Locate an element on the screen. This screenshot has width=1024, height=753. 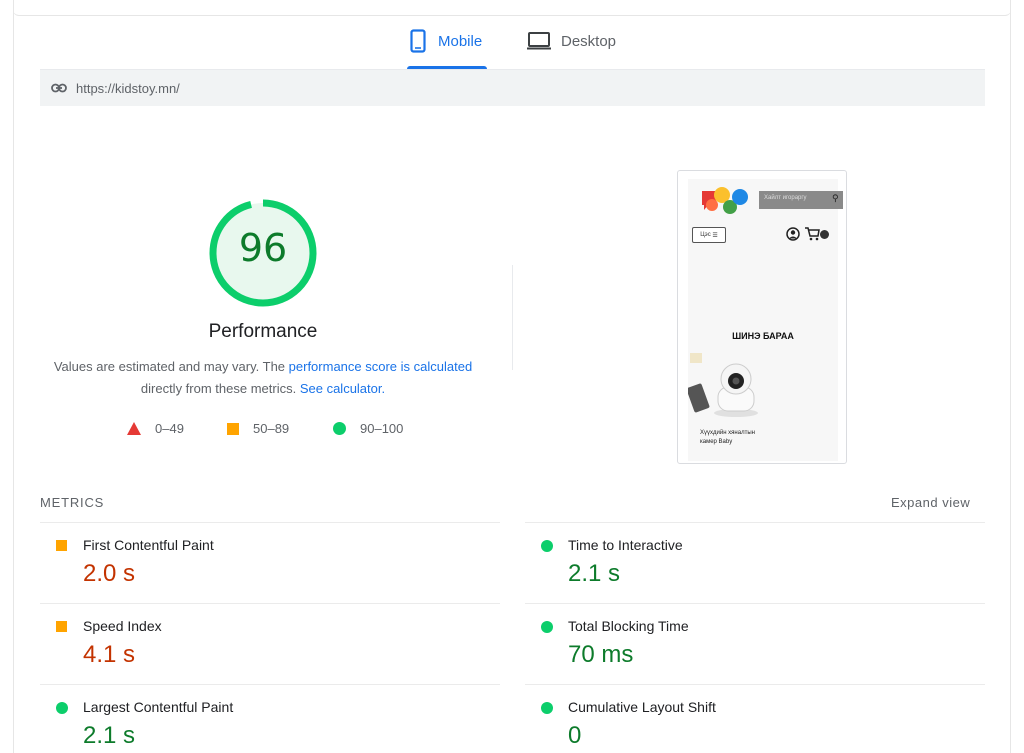
metrics-heading: METRICS is located at coordinates (72, 502).